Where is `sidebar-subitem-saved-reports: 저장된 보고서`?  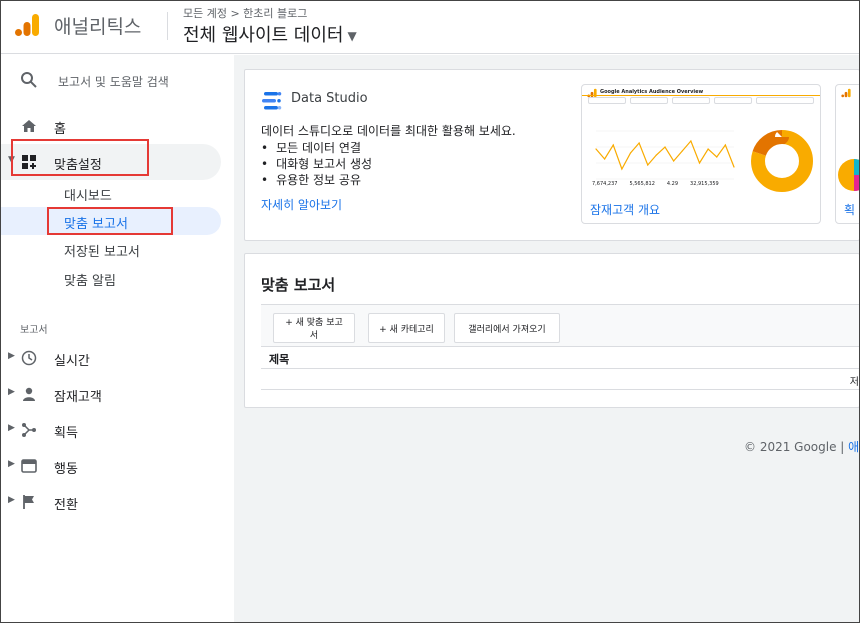 sidebar-subitem-saved-reports: 저장된 보고서 is located at coordinates (110, 249).